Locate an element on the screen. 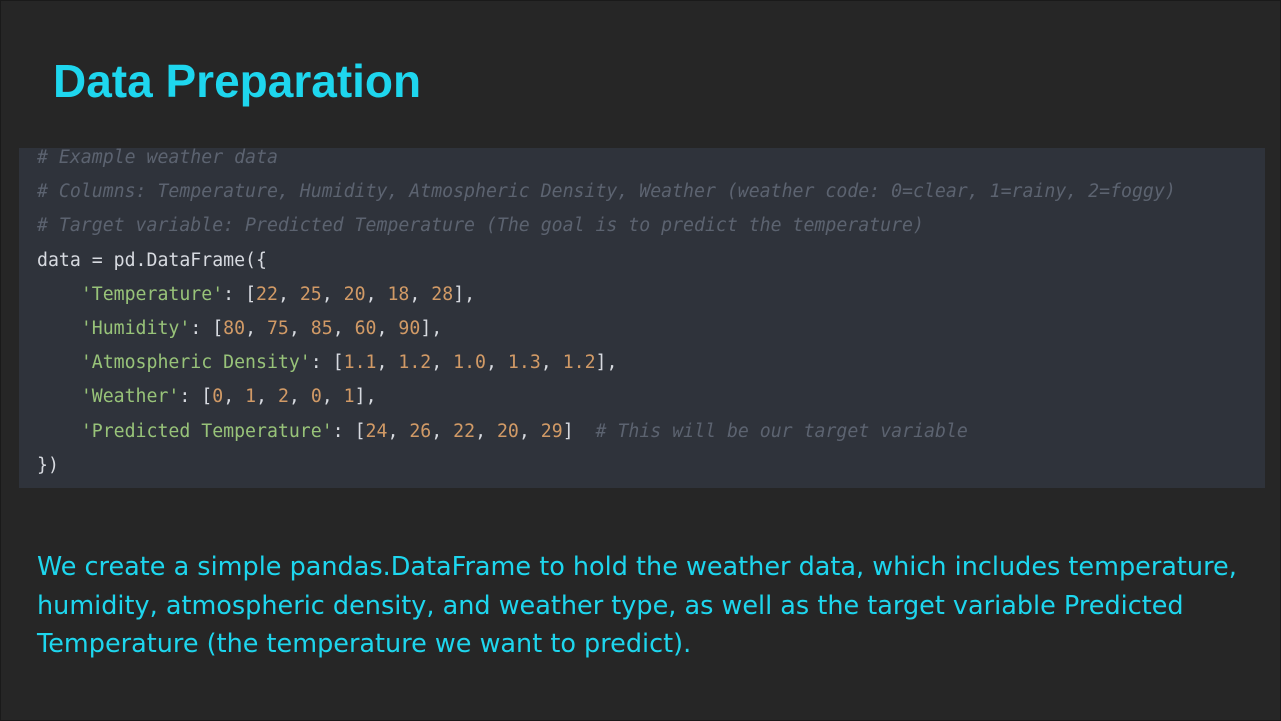 This screenshot has height=721, width=1281. code-dict-key: 'Humidity' is located at coordinates (135, 328).